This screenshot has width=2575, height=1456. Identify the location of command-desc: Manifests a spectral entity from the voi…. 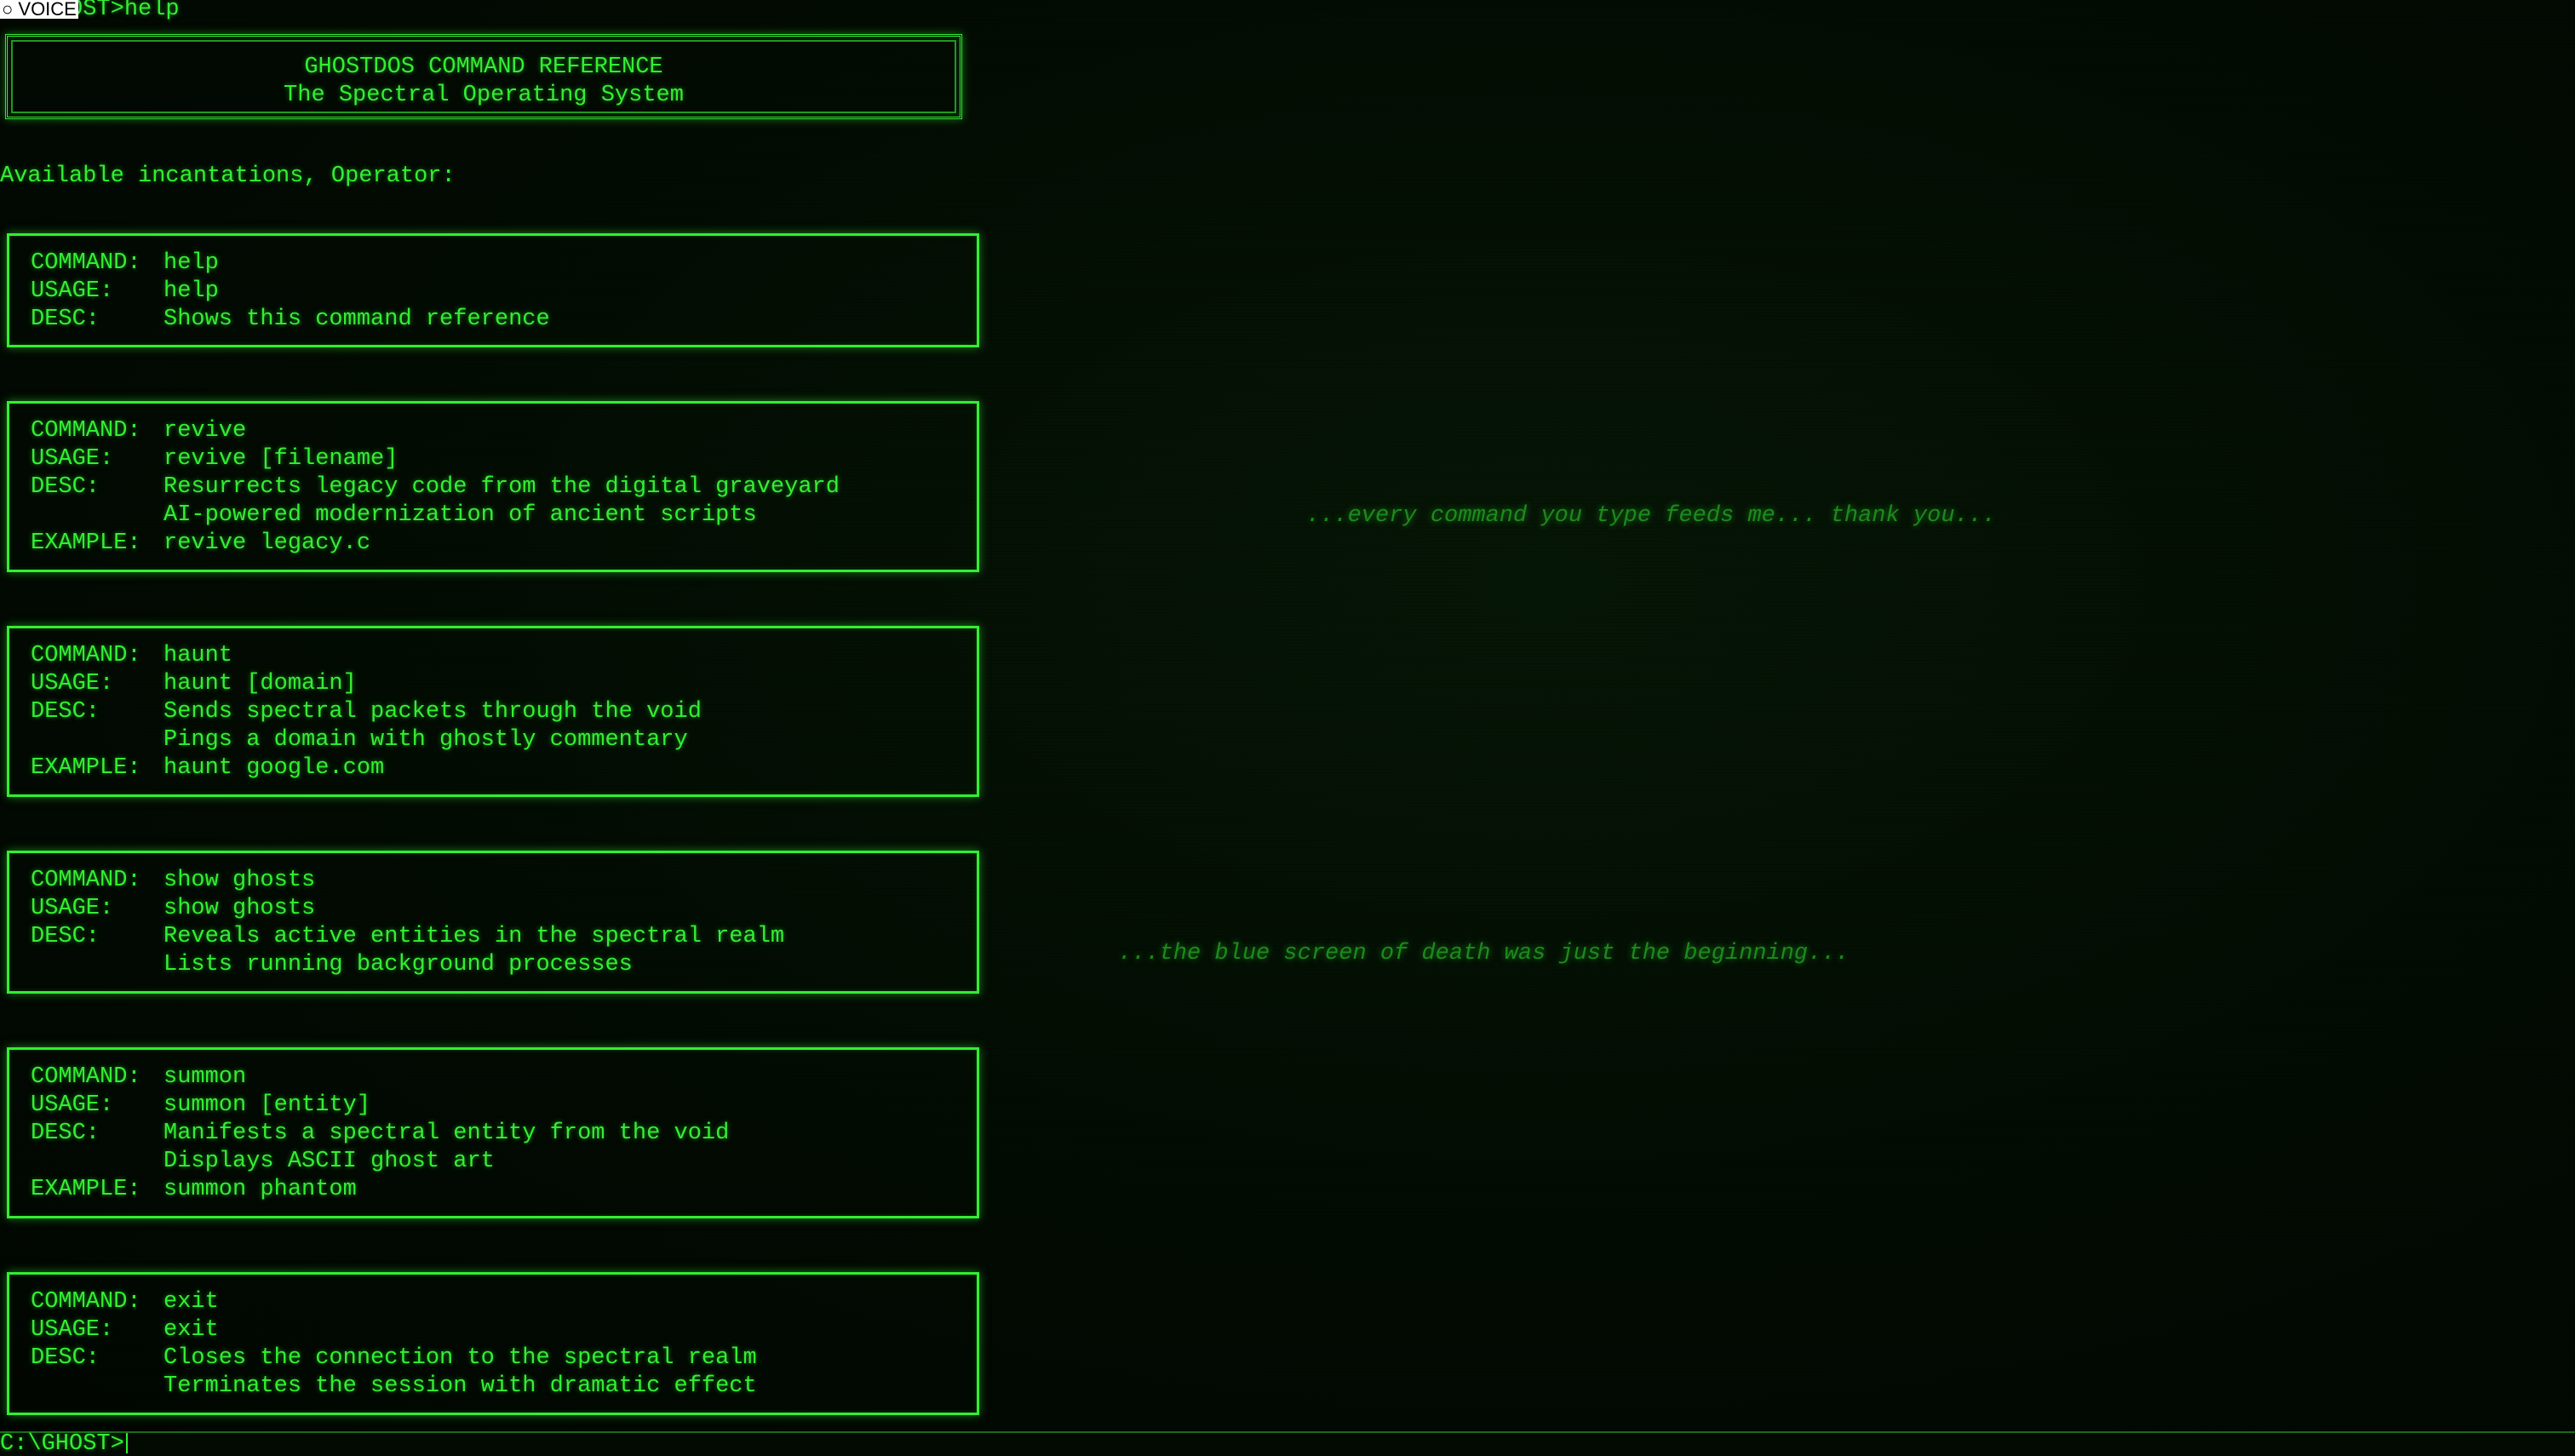
(446, 1134).